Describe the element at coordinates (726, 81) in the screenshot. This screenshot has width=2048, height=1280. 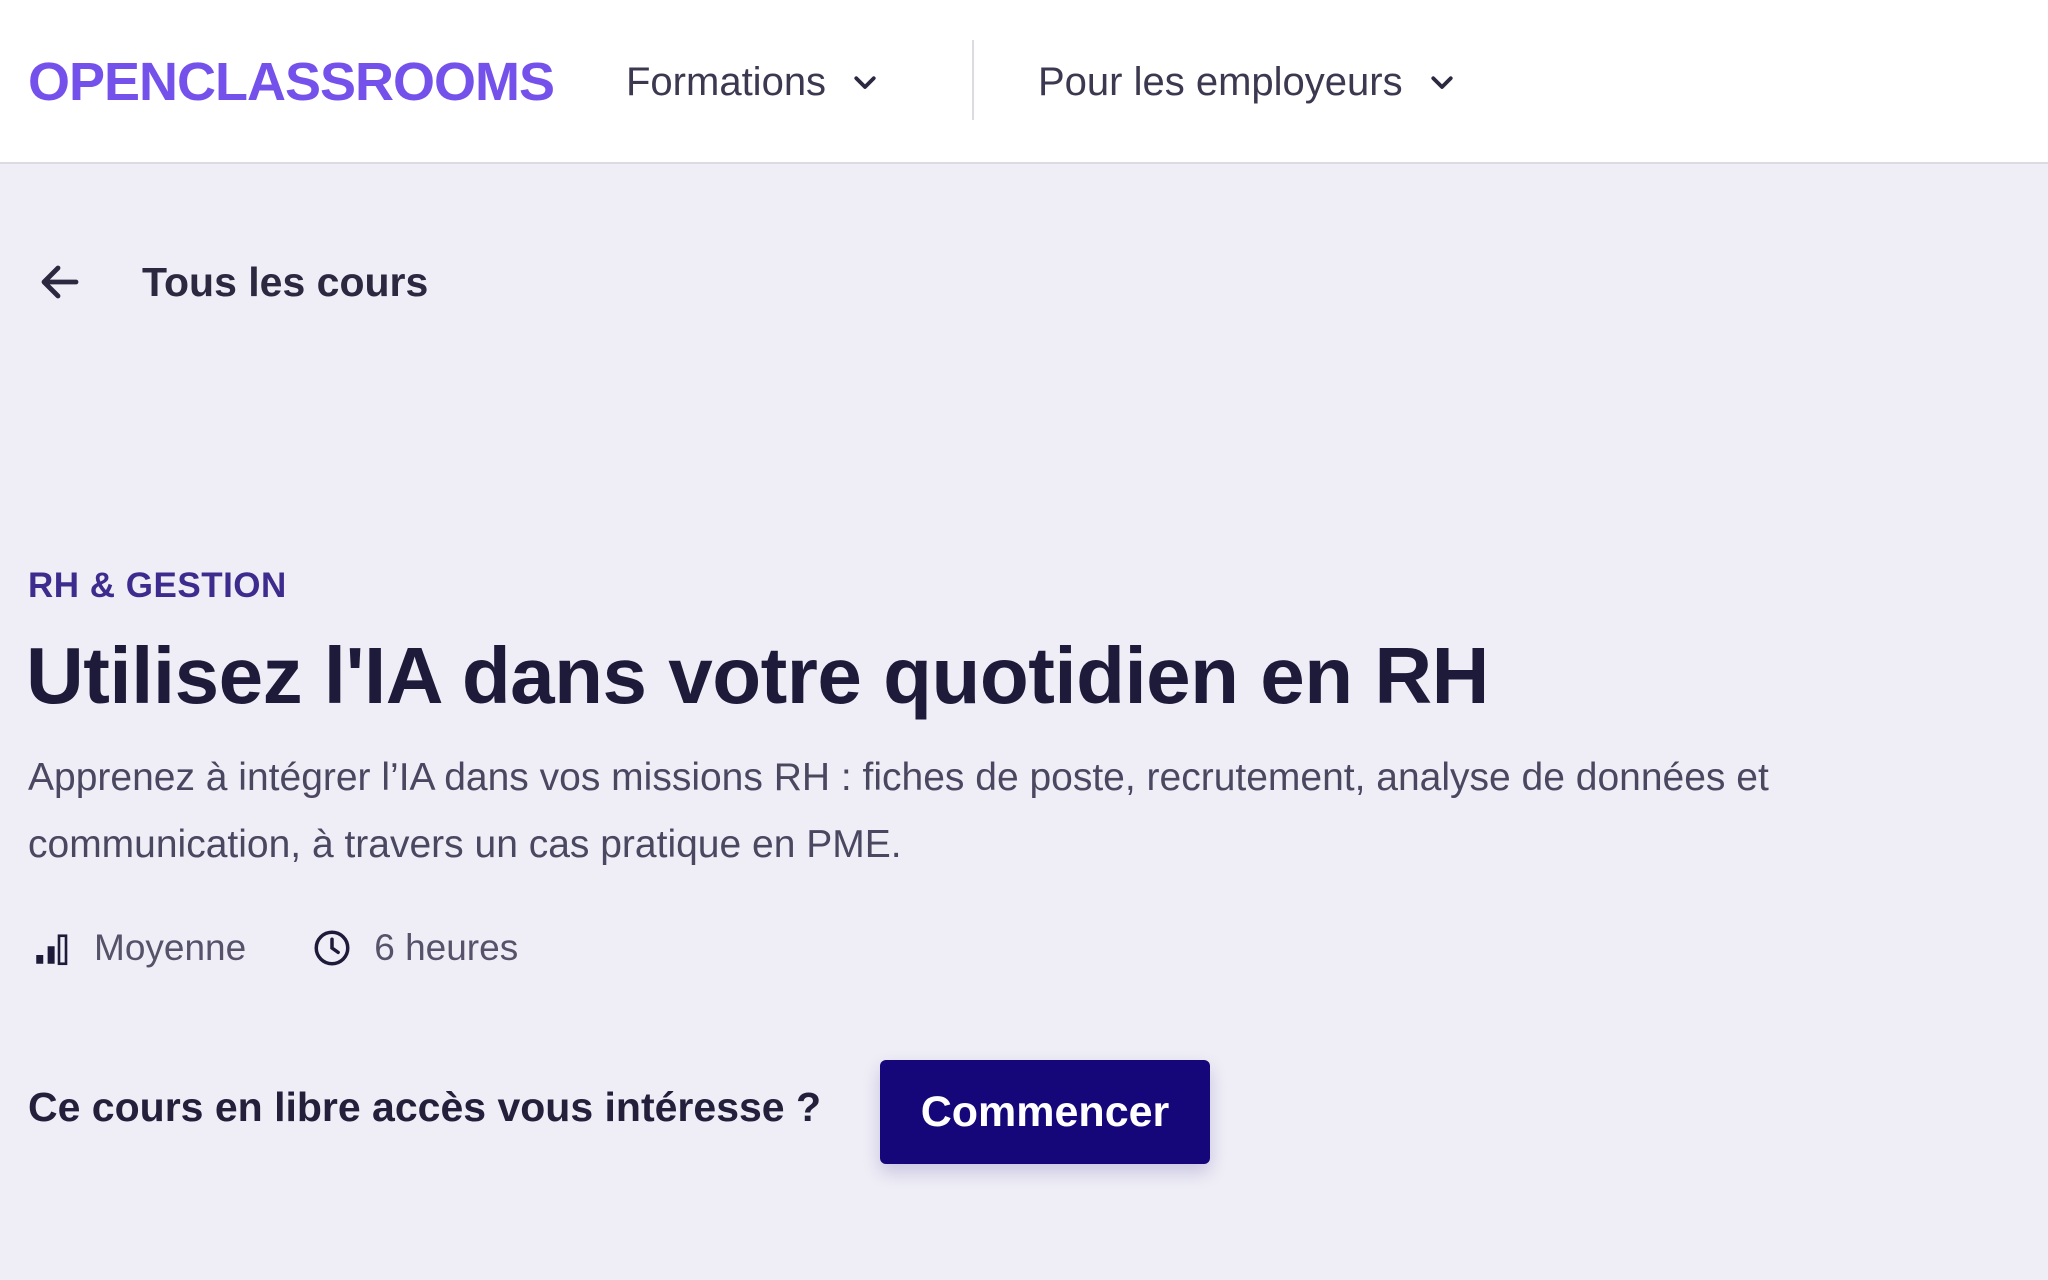
I see `nav-formations-label: Formations` at that location.